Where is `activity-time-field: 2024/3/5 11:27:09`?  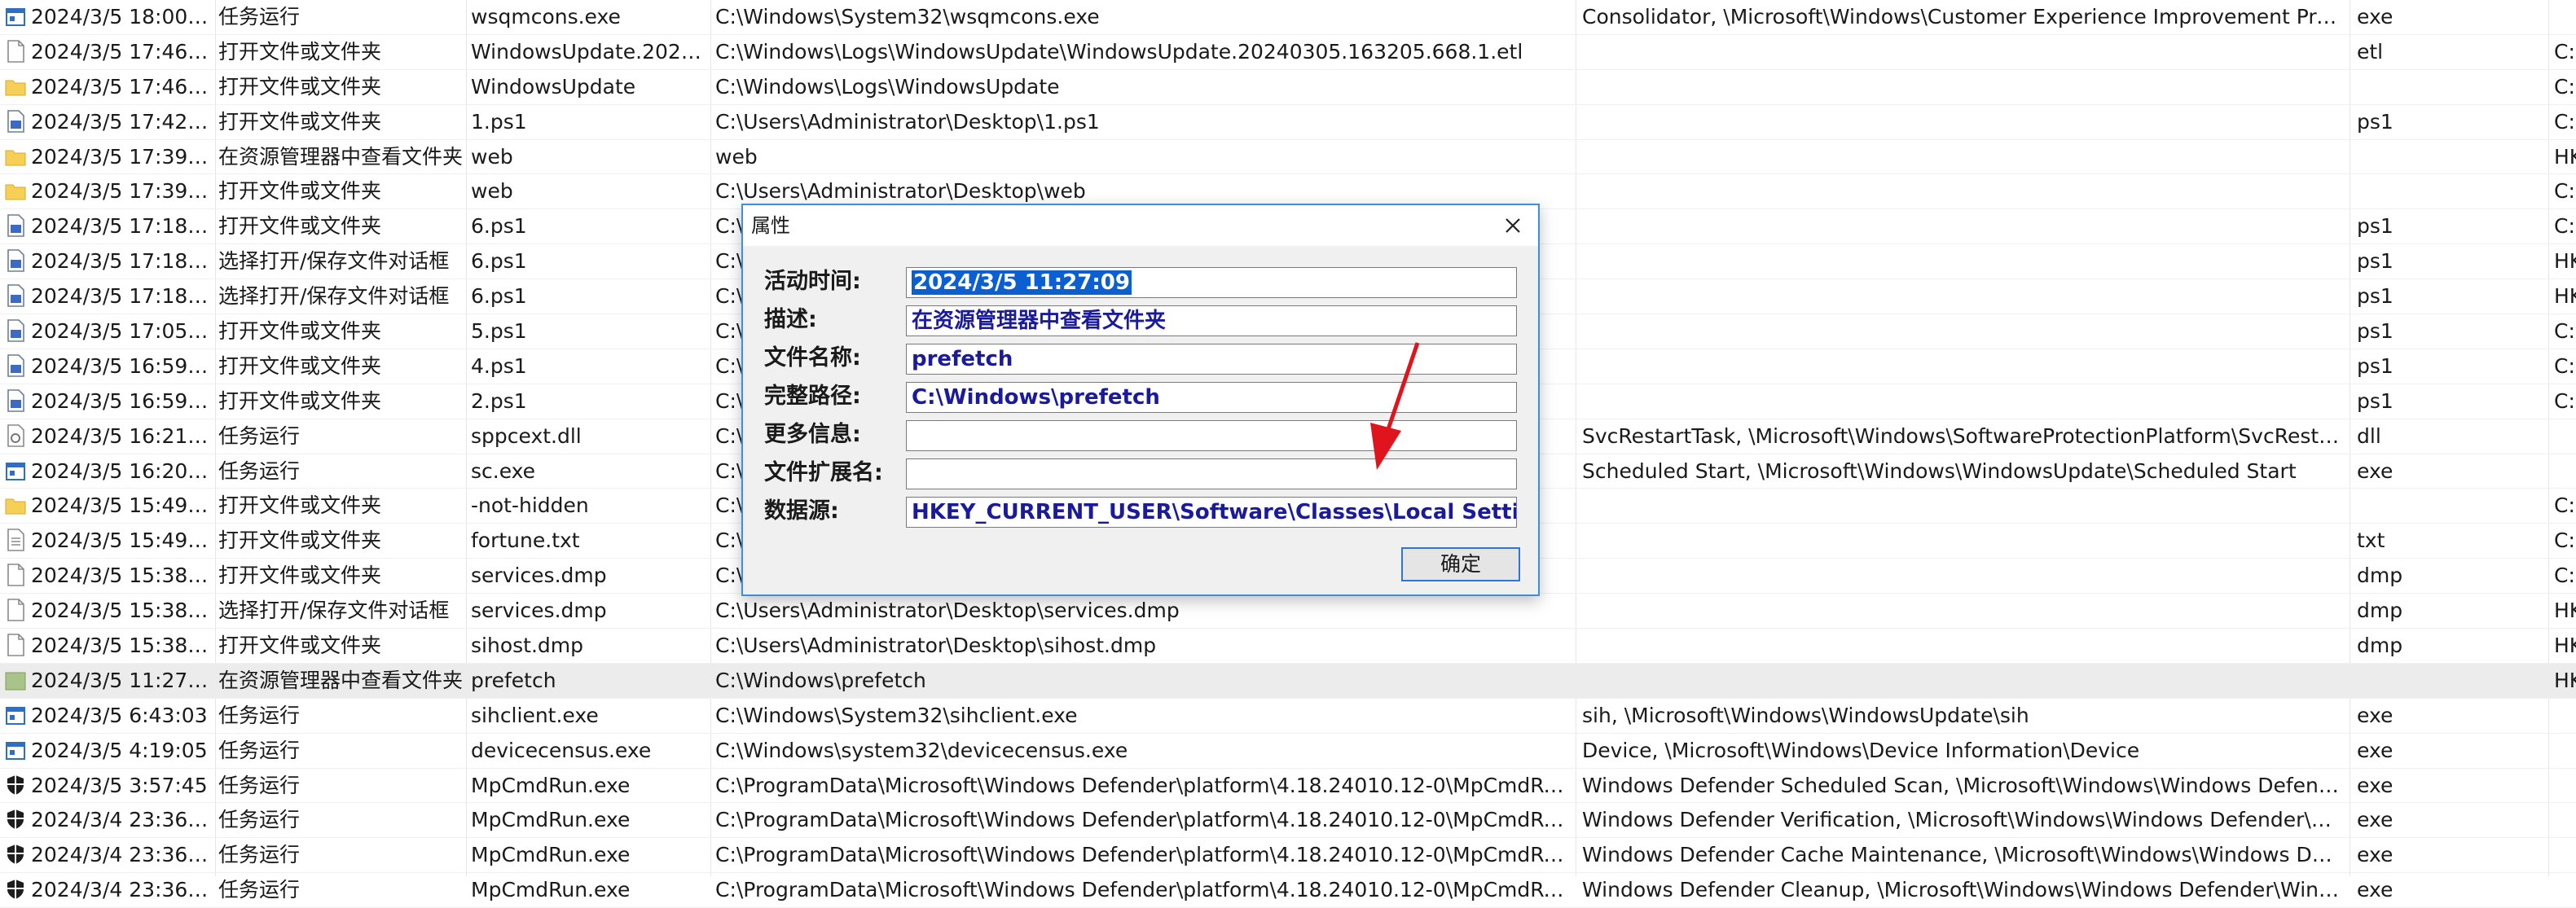
activity-time-field: 2024/3/5 11:27:09 is located at coordinates (1211, 282).